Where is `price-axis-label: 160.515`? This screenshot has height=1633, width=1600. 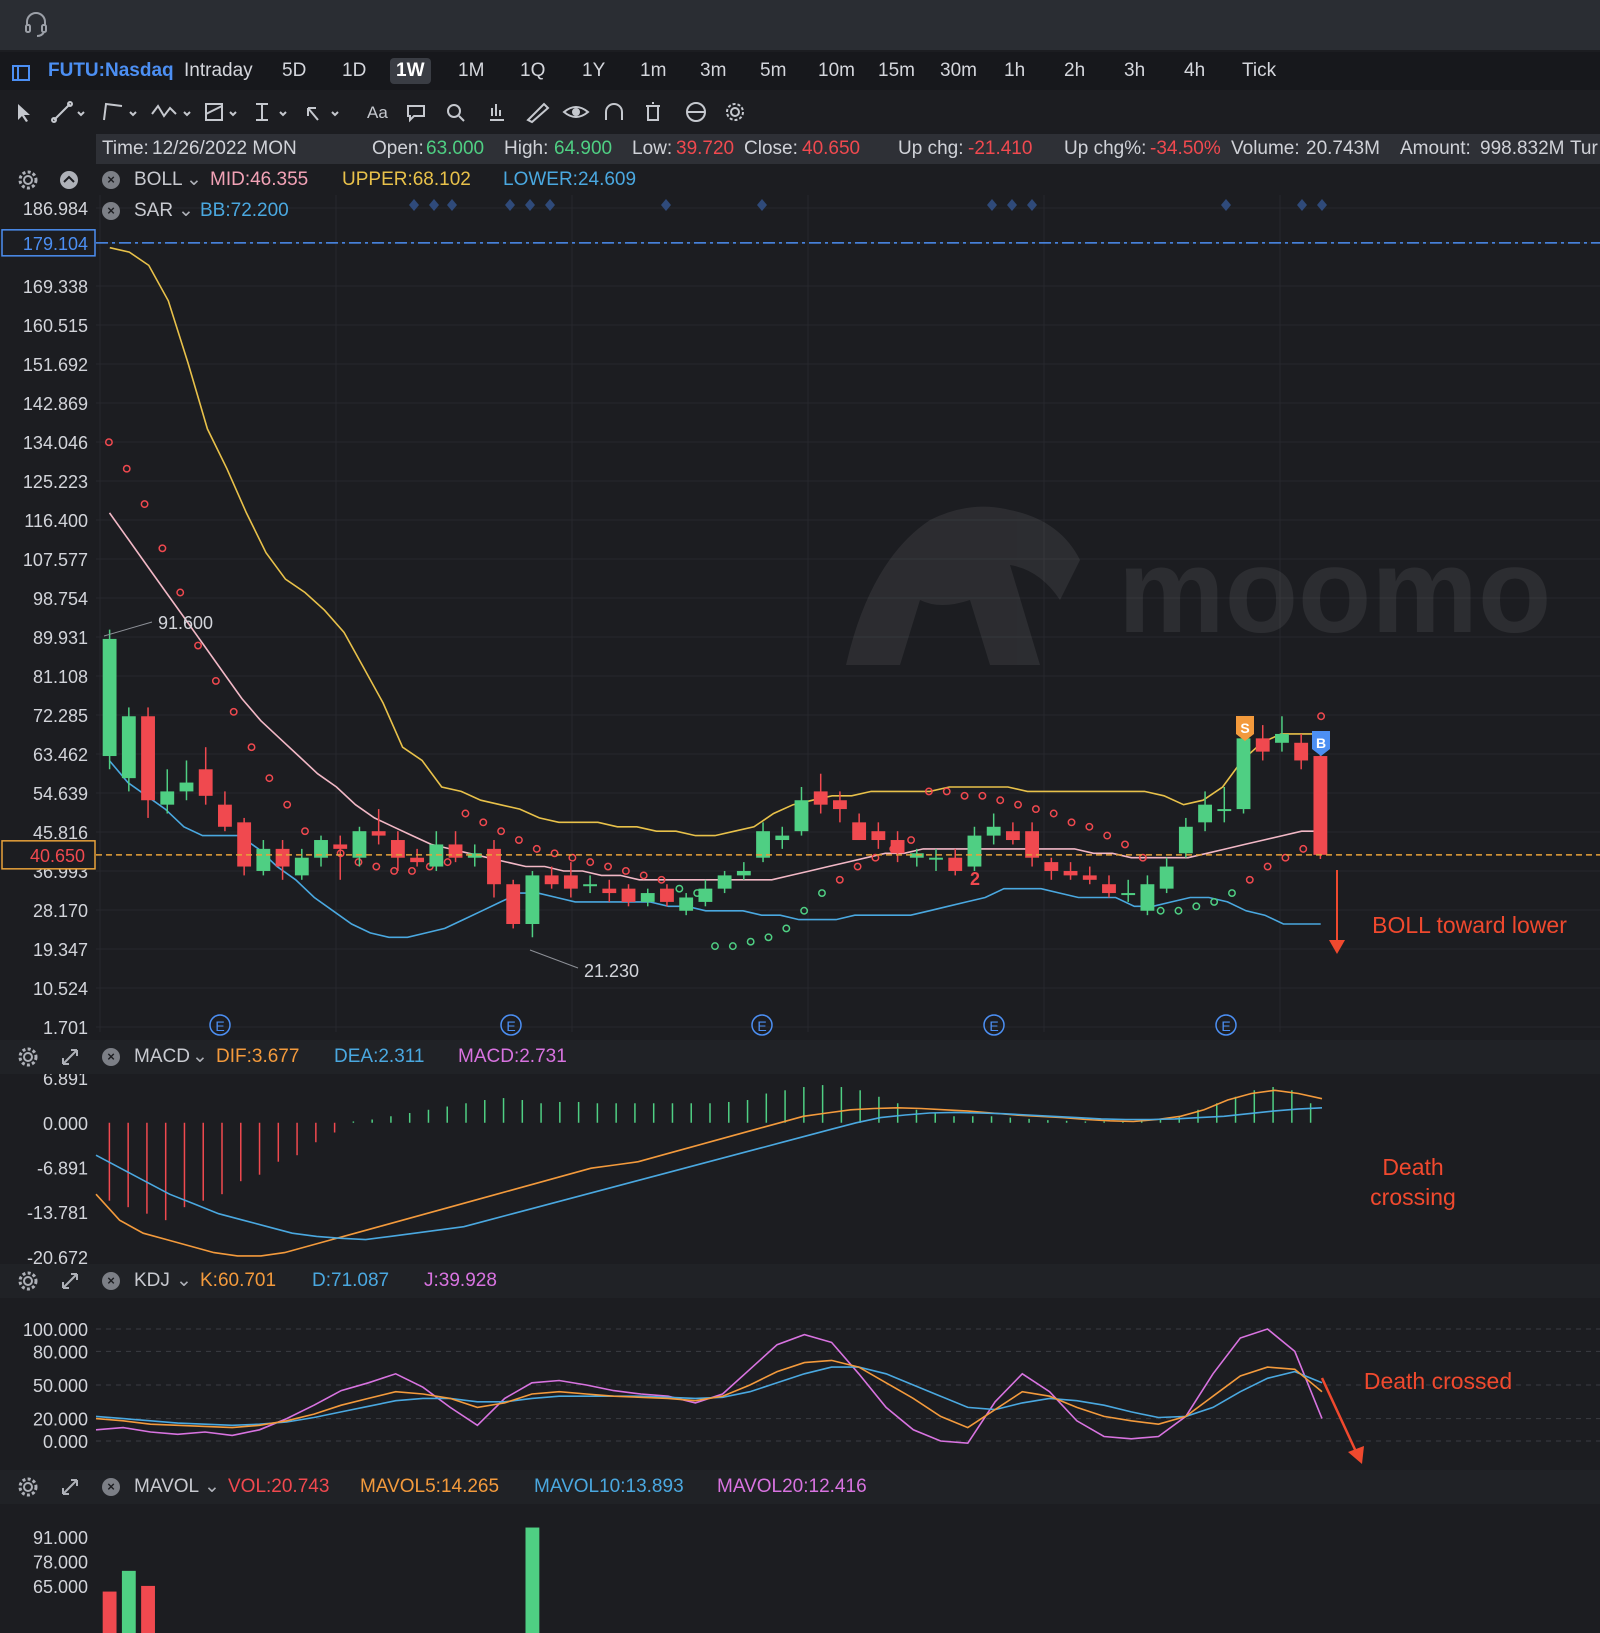 price-axis-label: 160.515 is located at coordinates (55, 326).